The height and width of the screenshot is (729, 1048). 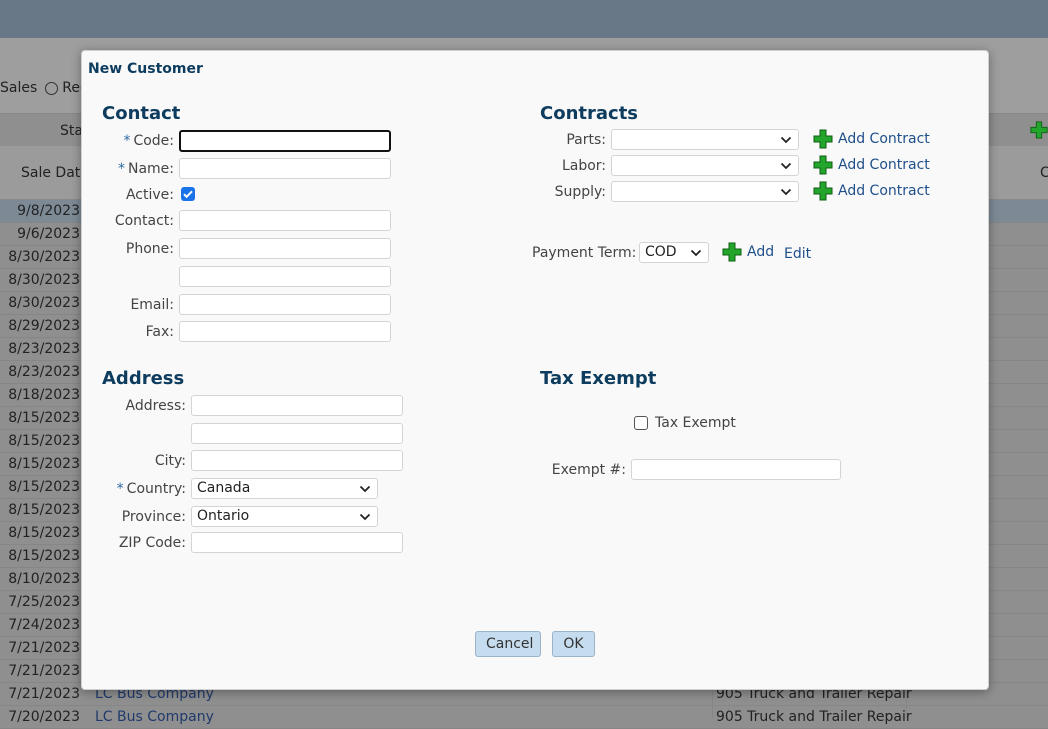 What do you see at coordinates (44, 717) in the screenshot?
I see `sale-date-cell: 7/20/2023` at bounding box center [44, 717].